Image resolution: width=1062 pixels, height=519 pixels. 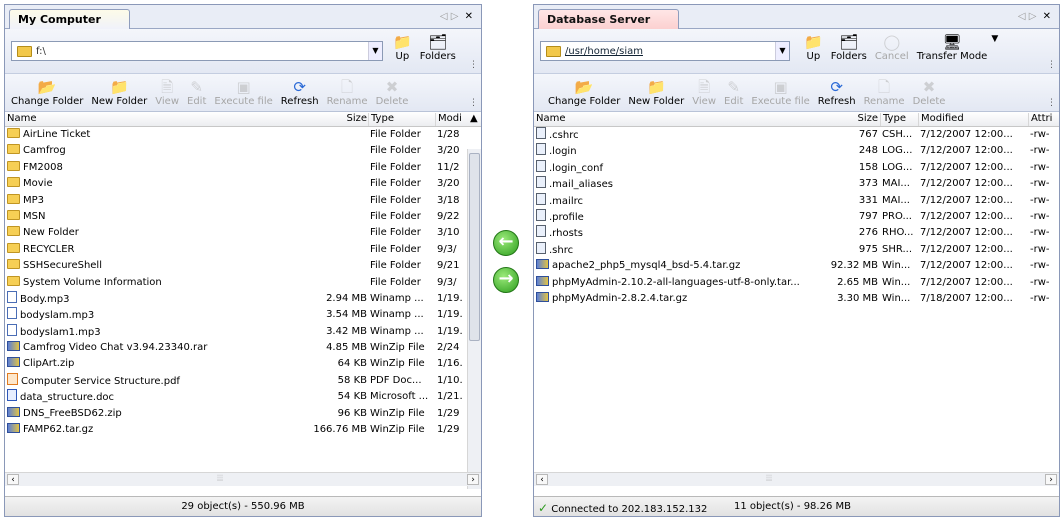 I want to click on left-folders-button: 🗂 Folders, so click(x=438, y=47).